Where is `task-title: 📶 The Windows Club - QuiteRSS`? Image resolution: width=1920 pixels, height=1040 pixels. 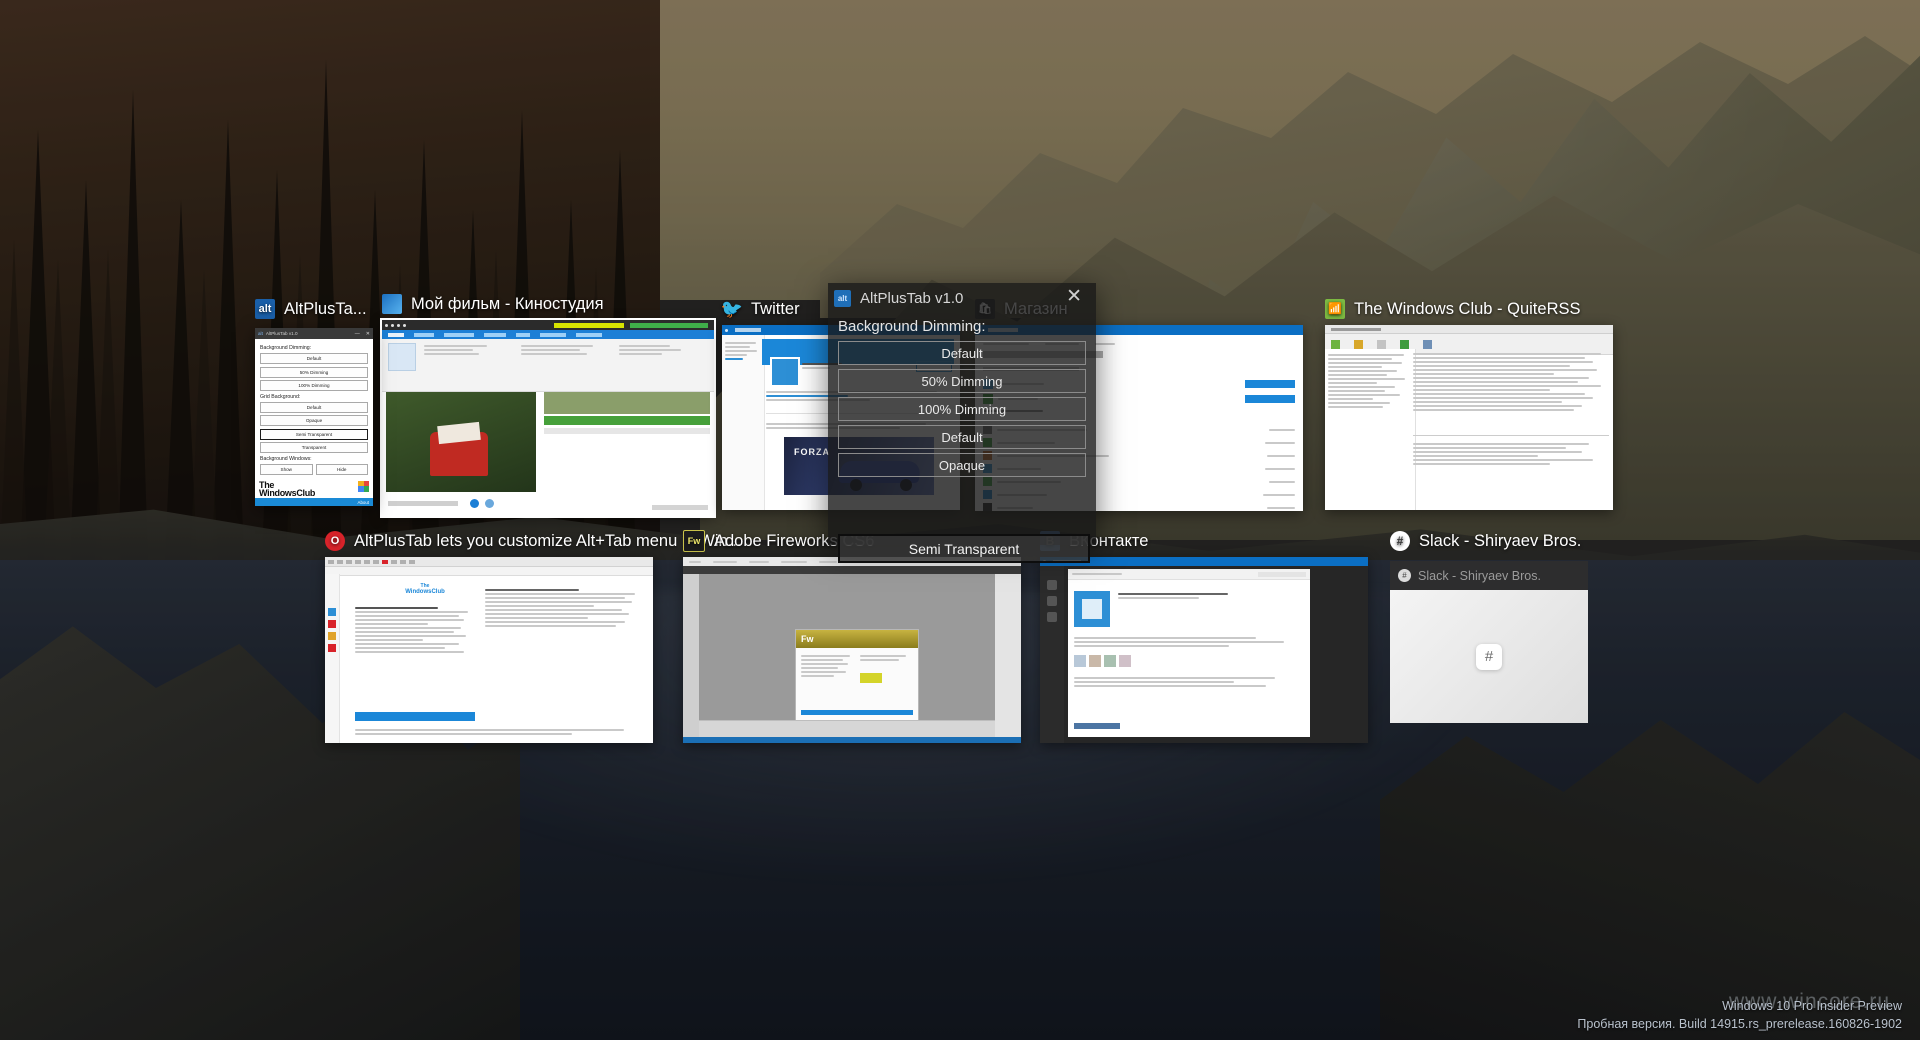 task-title: 📶 The Windows Club - QuiteRSS is located at coordinates (1470, 309).